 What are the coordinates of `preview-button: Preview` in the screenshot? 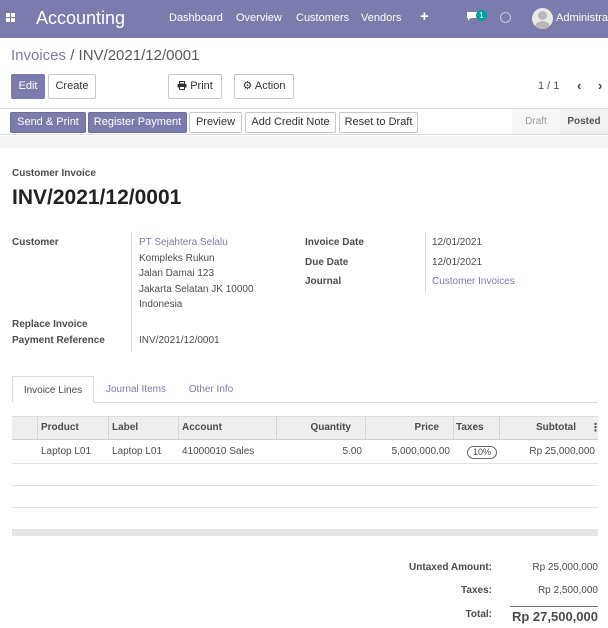 It's located at (215, 122).